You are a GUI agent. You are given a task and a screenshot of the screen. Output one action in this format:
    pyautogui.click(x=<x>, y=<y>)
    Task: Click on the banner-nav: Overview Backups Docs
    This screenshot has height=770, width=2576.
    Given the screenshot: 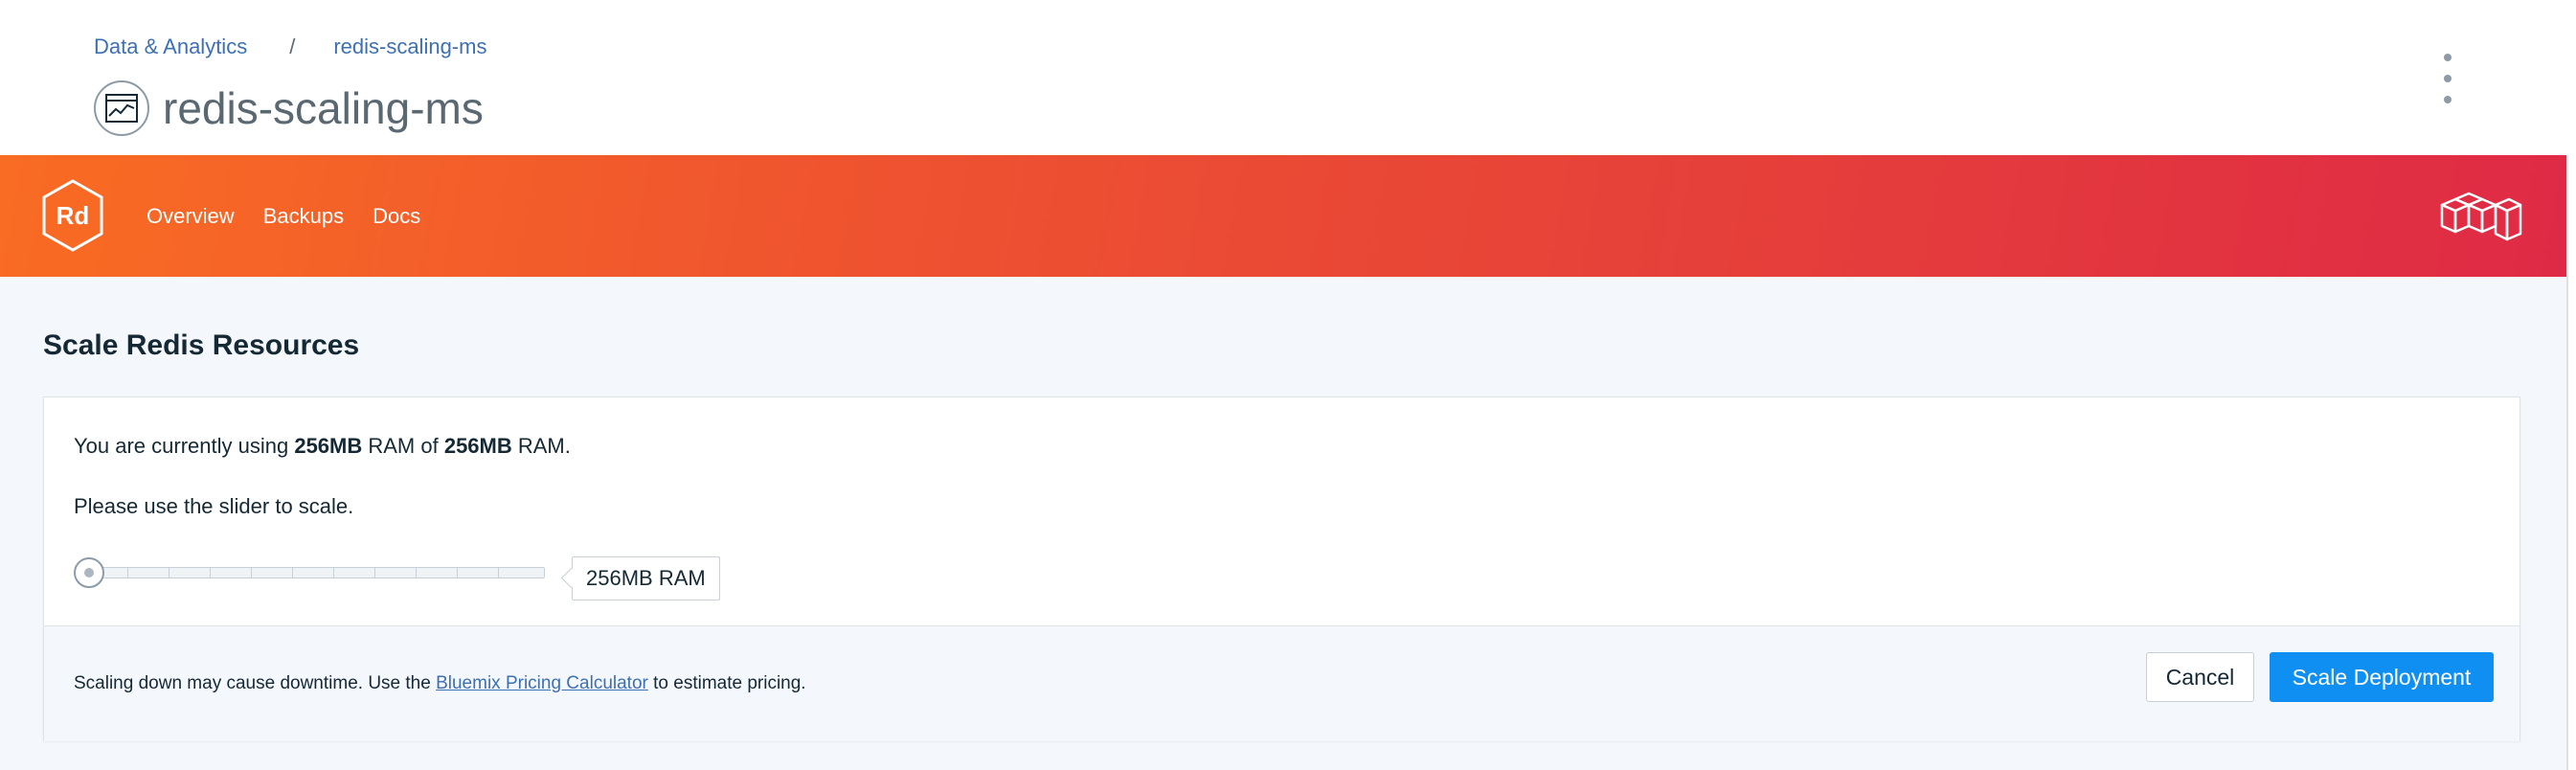 What is the action you would take?
    pyautogui.click(x=298, y=216)
    